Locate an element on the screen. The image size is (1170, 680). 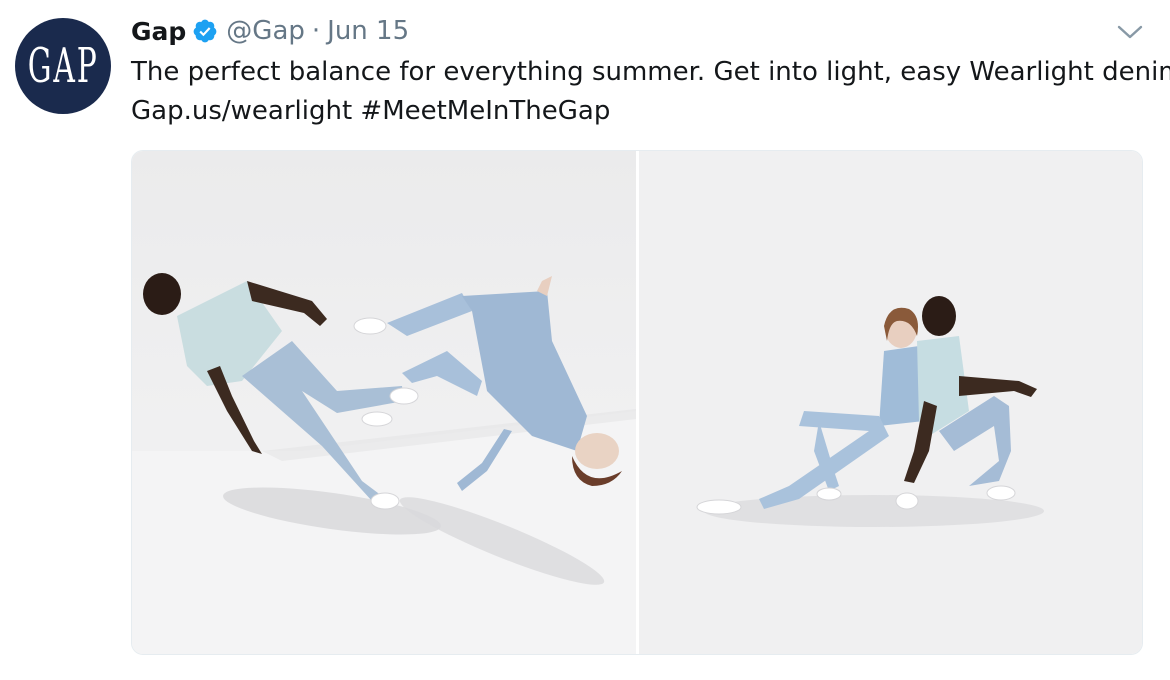
gap-logo: GAP is located at coordinates (63, 66).